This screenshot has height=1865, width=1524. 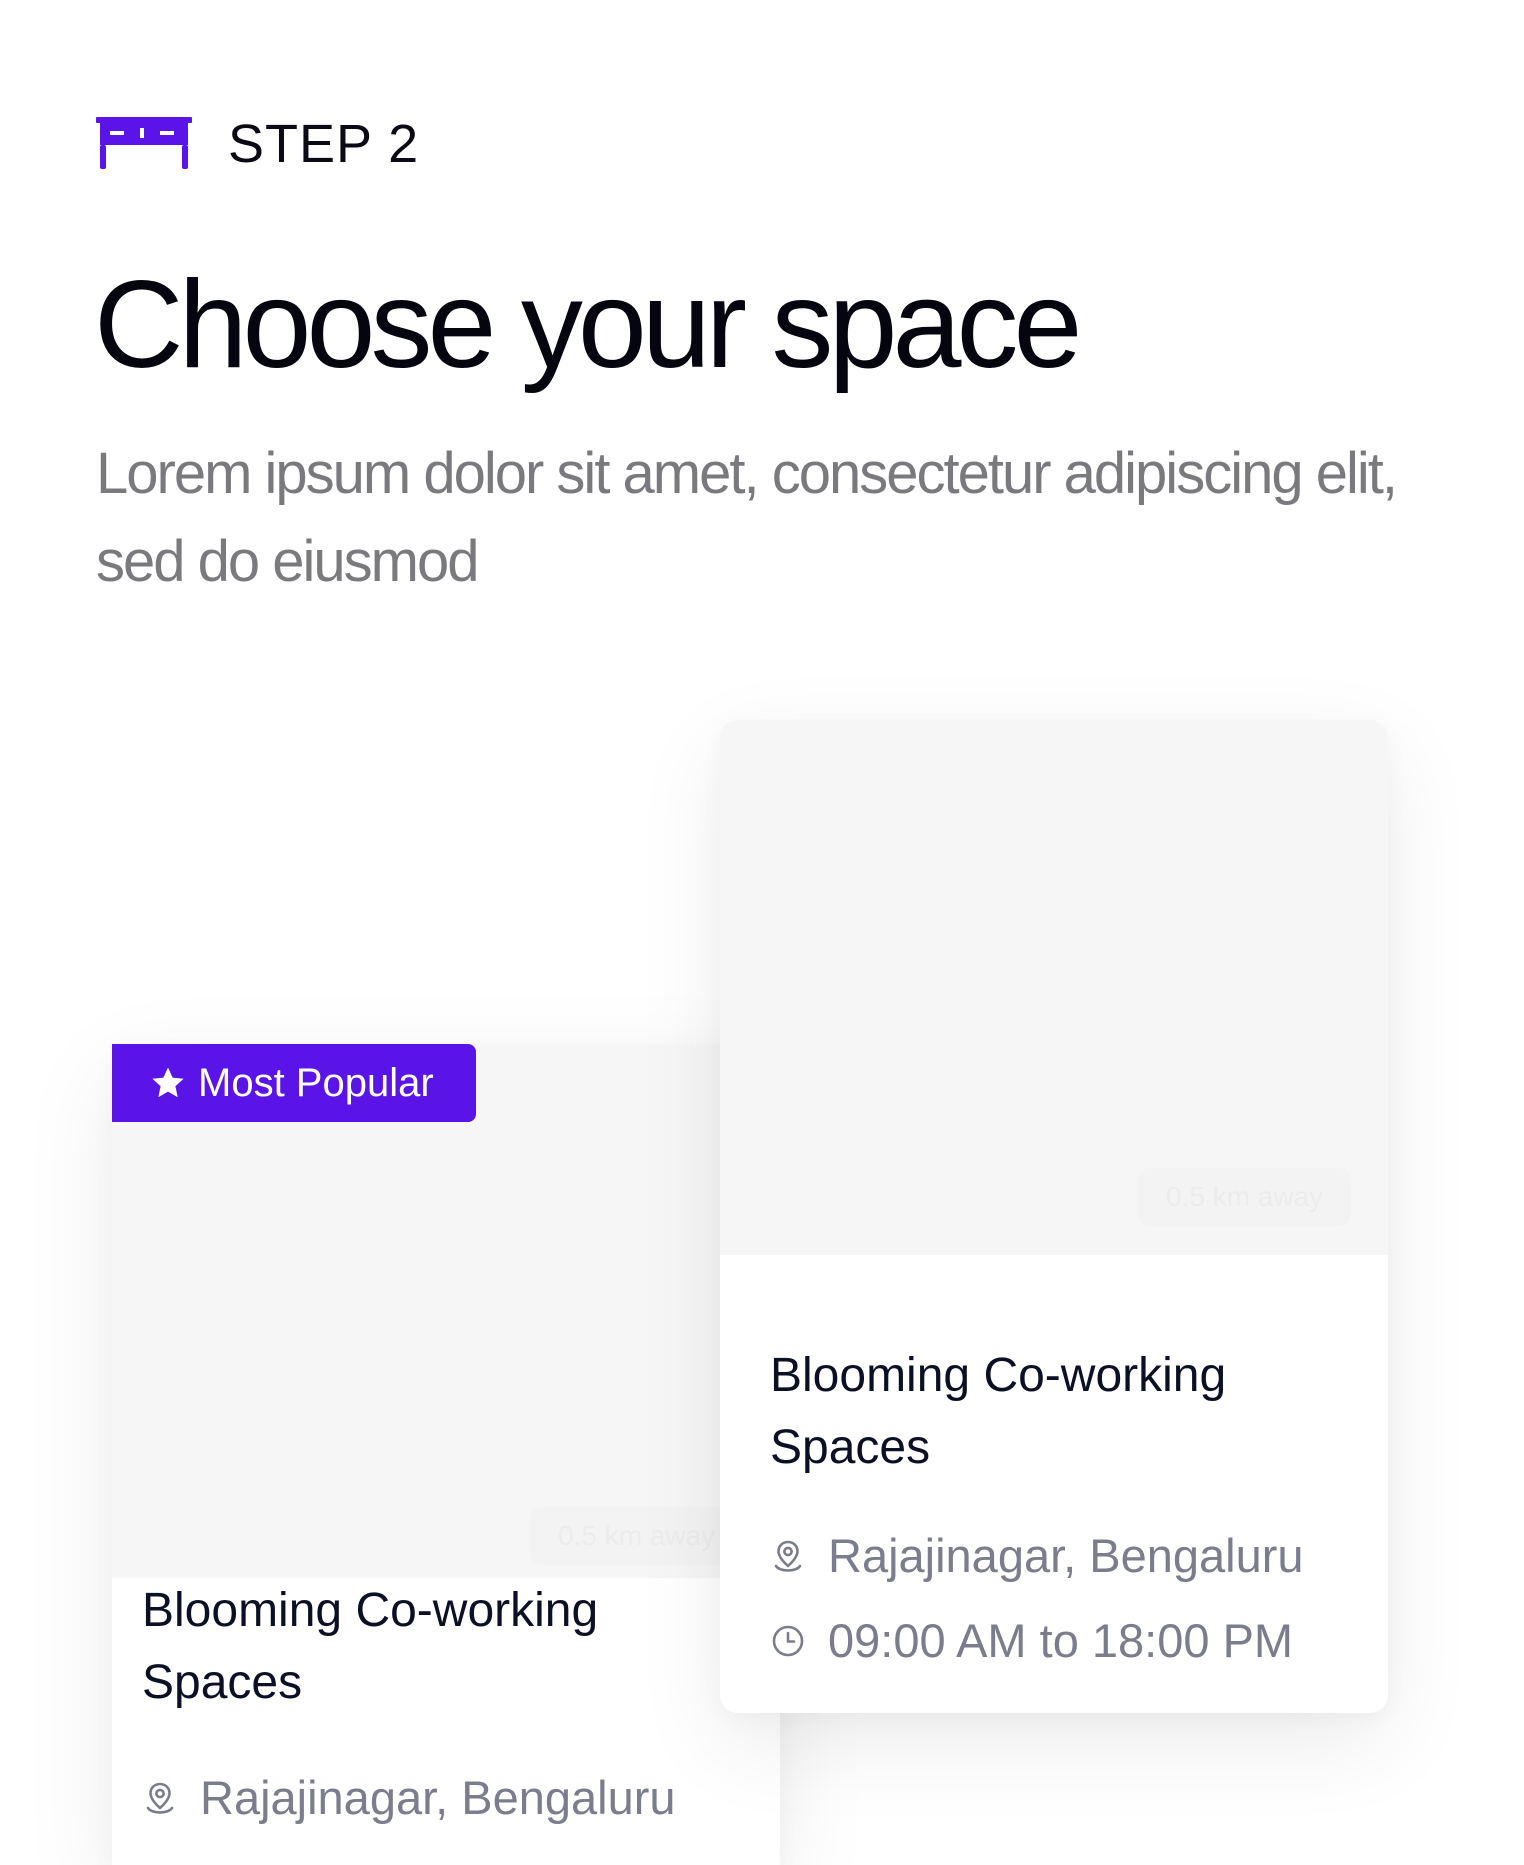 What do you see at coordinates (168, 1082) in the screenshot?
I see `star-icon` at bounding box center [168, 1082].